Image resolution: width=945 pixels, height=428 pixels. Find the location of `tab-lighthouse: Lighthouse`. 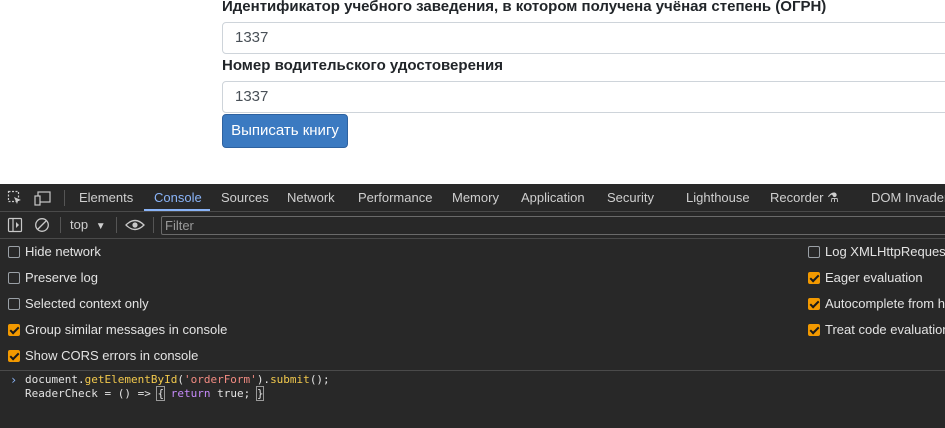

tab-lighthouse: Lighthouse is located at coordinates (718, 197).